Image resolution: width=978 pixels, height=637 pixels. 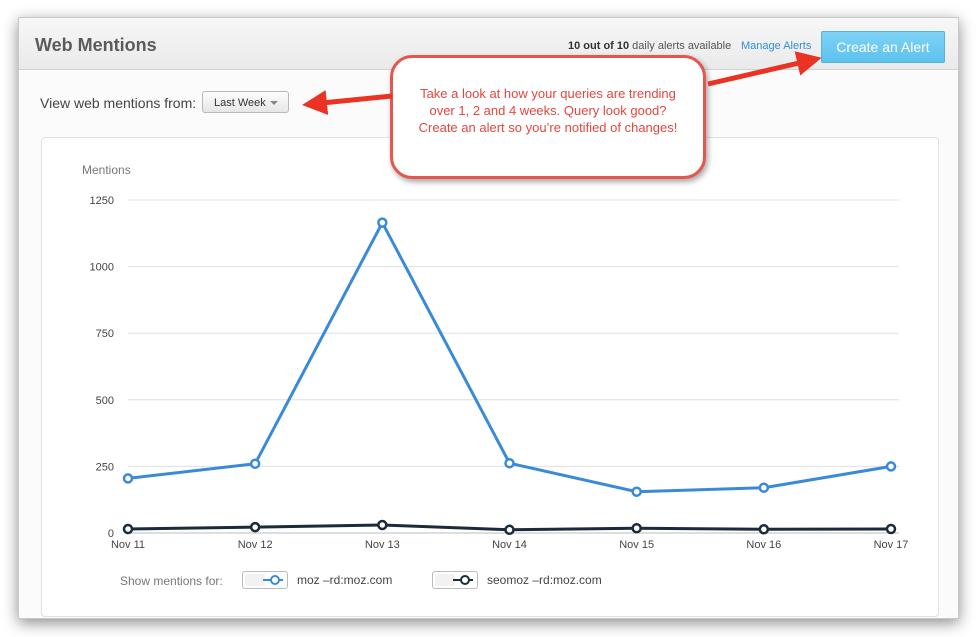 I want to click on x-tick-label: Nov 11, so click(x=128, y=545).